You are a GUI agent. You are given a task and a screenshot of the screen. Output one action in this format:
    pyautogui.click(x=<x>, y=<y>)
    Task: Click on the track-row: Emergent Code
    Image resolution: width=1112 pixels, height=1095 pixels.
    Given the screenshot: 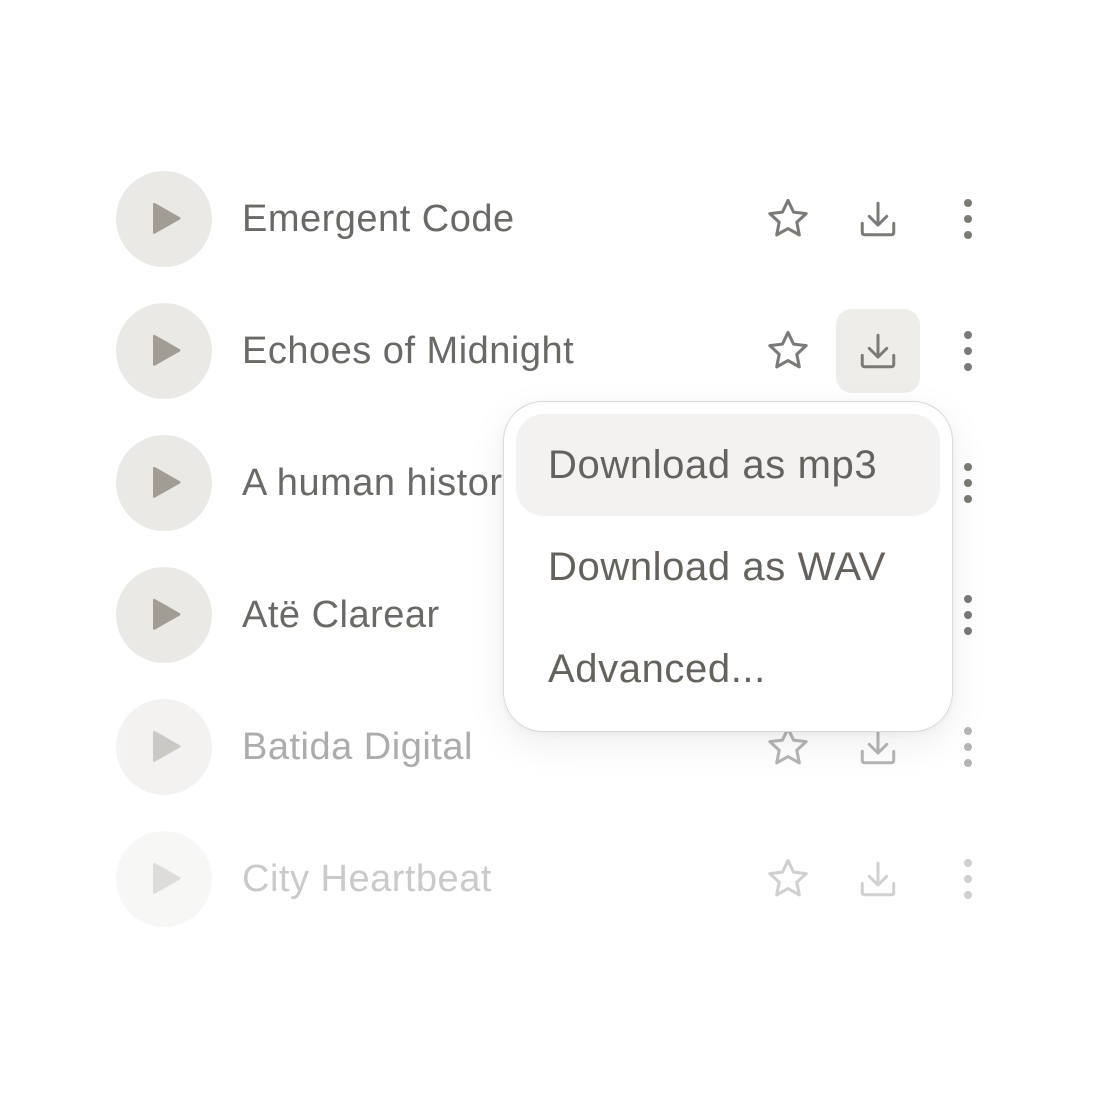 What is the action you would take?
    pyautogui.click(x=556, y=219)
    